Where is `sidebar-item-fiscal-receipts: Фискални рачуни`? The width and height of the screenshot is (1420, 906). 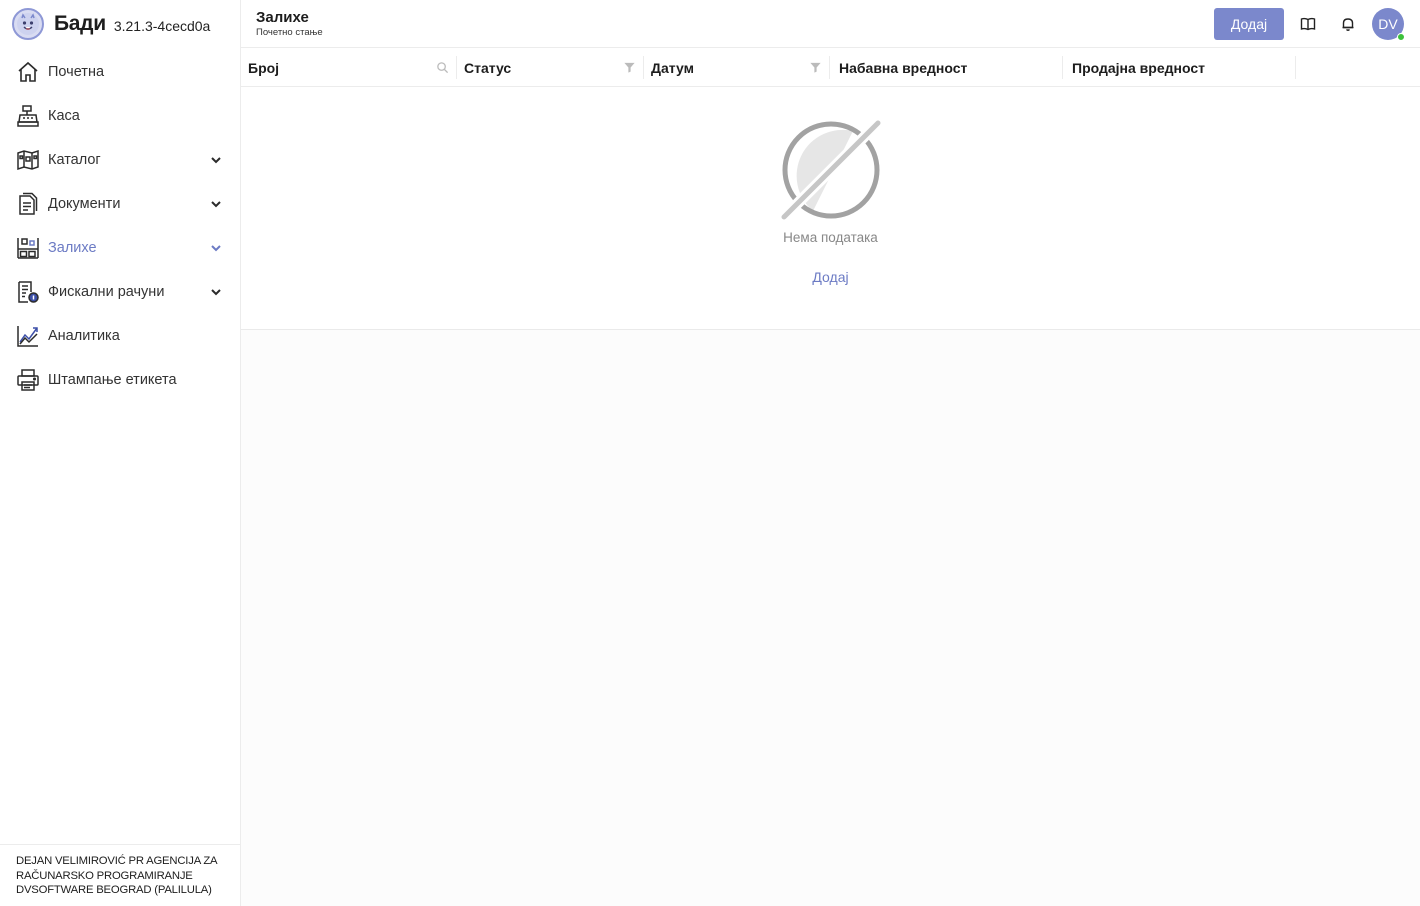 sidebar-item-fiscal-receipts: Фискални рачуни is located at coordinates (120, 292).